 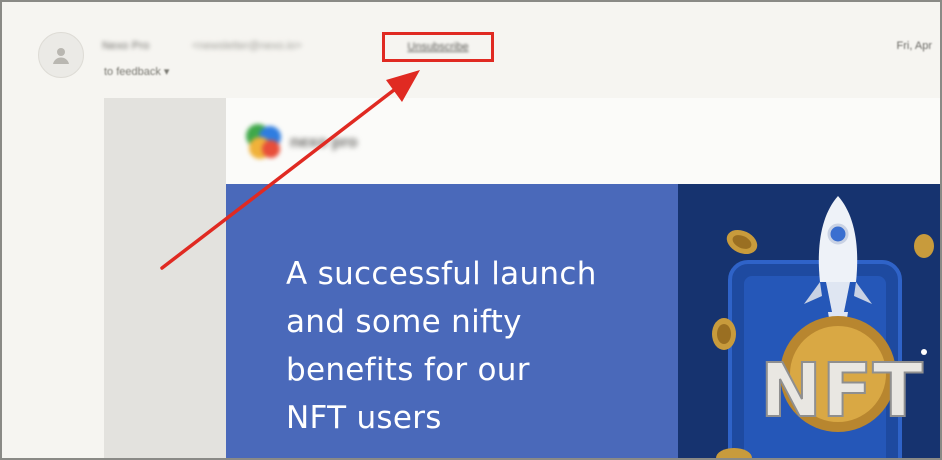 What do you see at coordinates (165, 278) in the screenshot?
I see `message-gutter` at bounding box center [165, 278].